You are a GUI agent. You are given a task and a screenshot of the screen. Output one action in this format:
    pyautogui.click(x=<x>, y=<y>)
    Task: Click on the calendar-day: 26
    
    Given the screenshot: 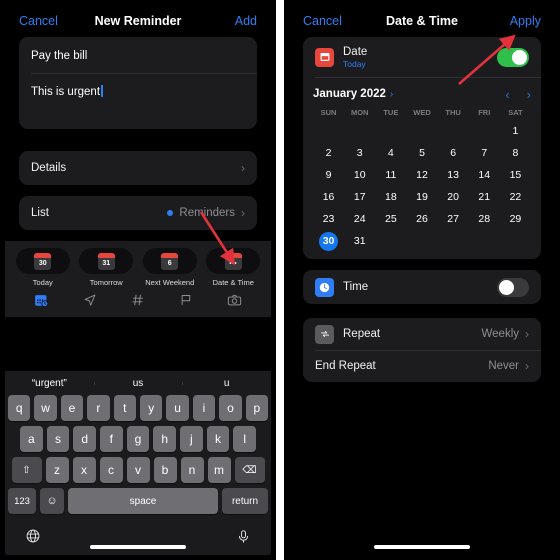 What is the action you would take?
    pyautogui.click(x=421, y=219)
    